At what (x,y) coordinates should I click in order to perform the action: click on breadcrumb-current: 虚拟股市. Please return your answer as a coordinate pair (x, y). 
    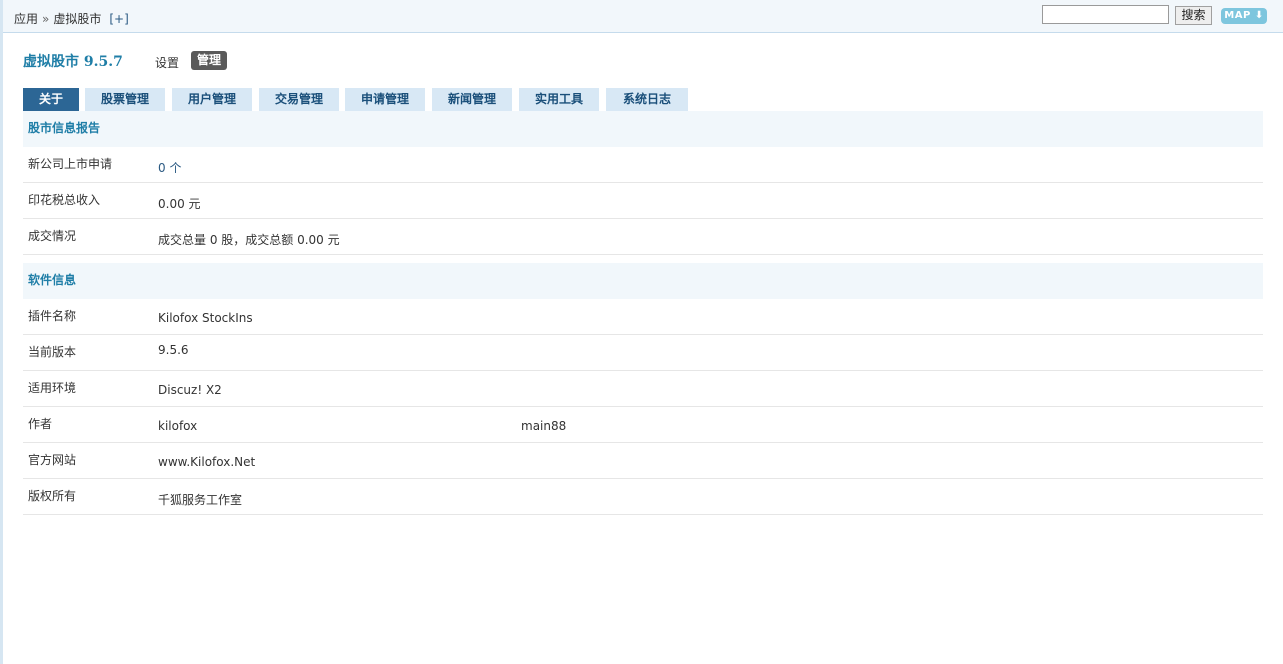
    Looking at the image, I should click on (77, 19).